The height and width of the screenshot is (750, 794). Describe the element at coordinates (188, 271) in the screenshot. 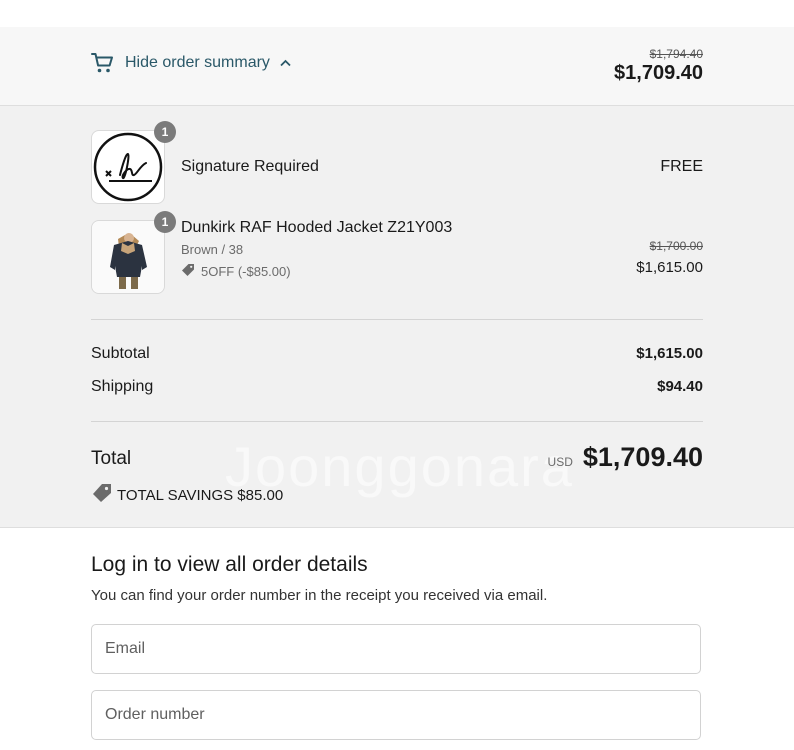

I see `discount-tag-icon` at that location.